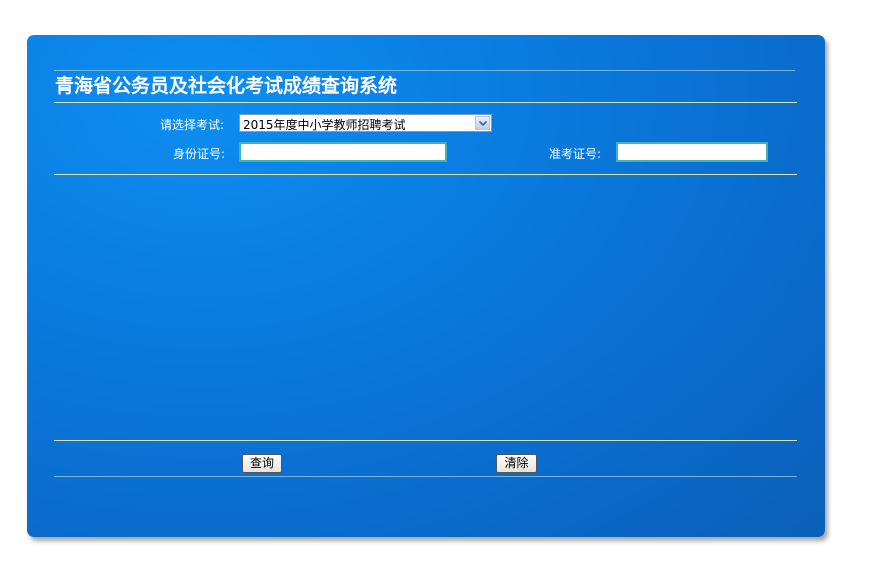 The image size is (883, 588). What do you see at coordinates (425, 102) in the screenshot?
I see `title-divider` at bounding box center [425, 102].